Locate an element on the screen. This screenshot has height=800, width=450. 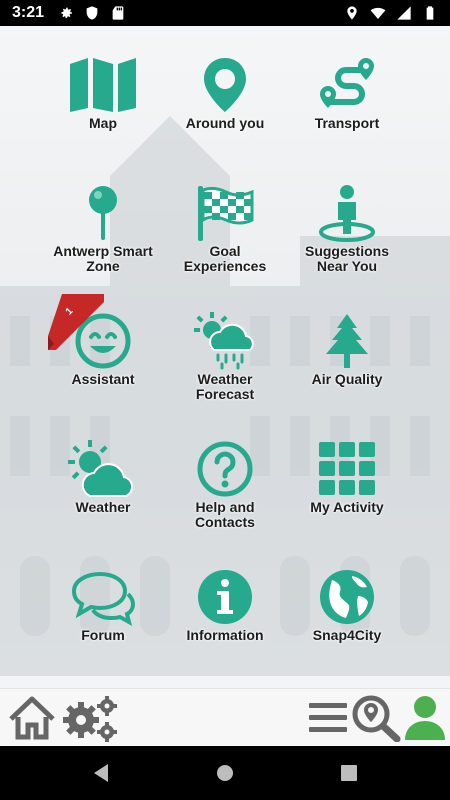
battery-icon is located at coordinates (430, 13).